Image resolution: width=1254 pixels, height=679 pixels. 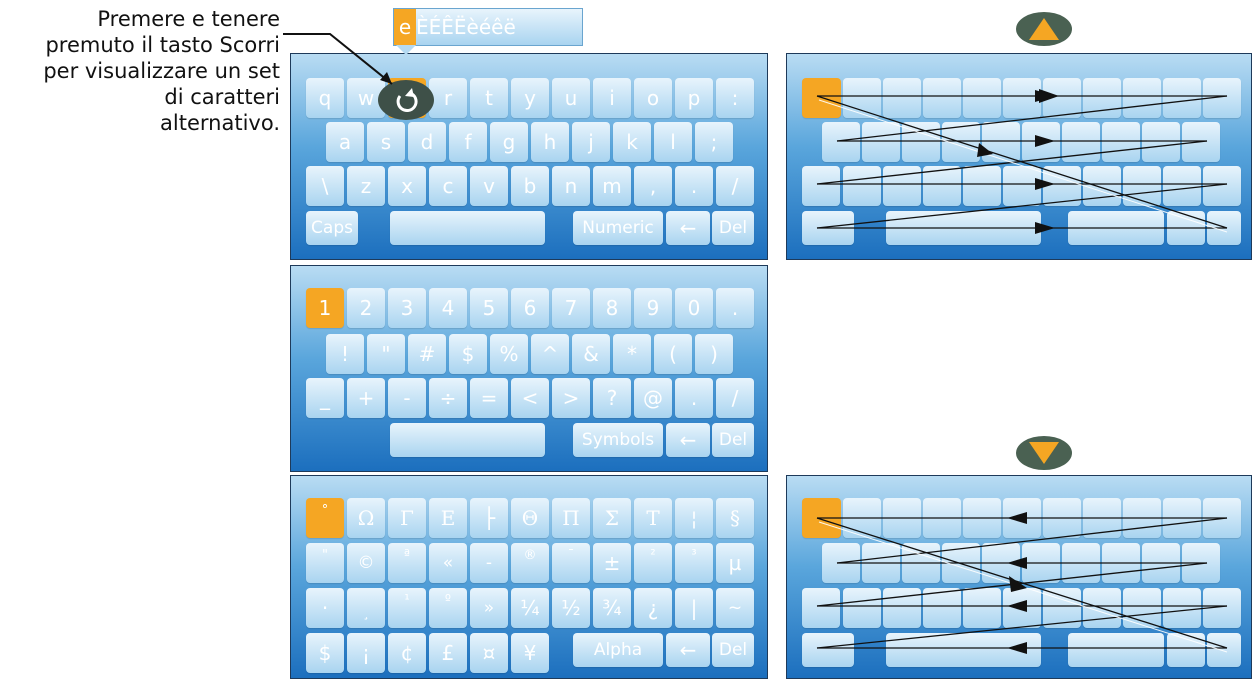 What do you see at coordinates (366, 308) in the screenshot?
I see `key: 2` at bounding box center [366, 308].